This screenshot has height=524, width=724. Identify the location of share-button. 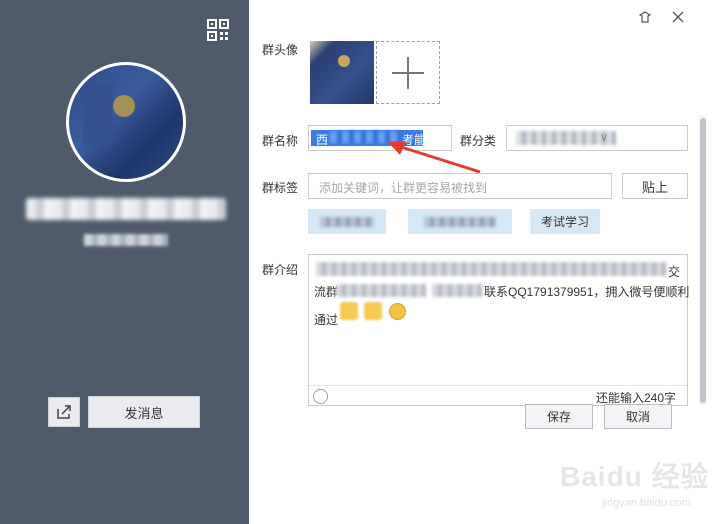
(64, 412).